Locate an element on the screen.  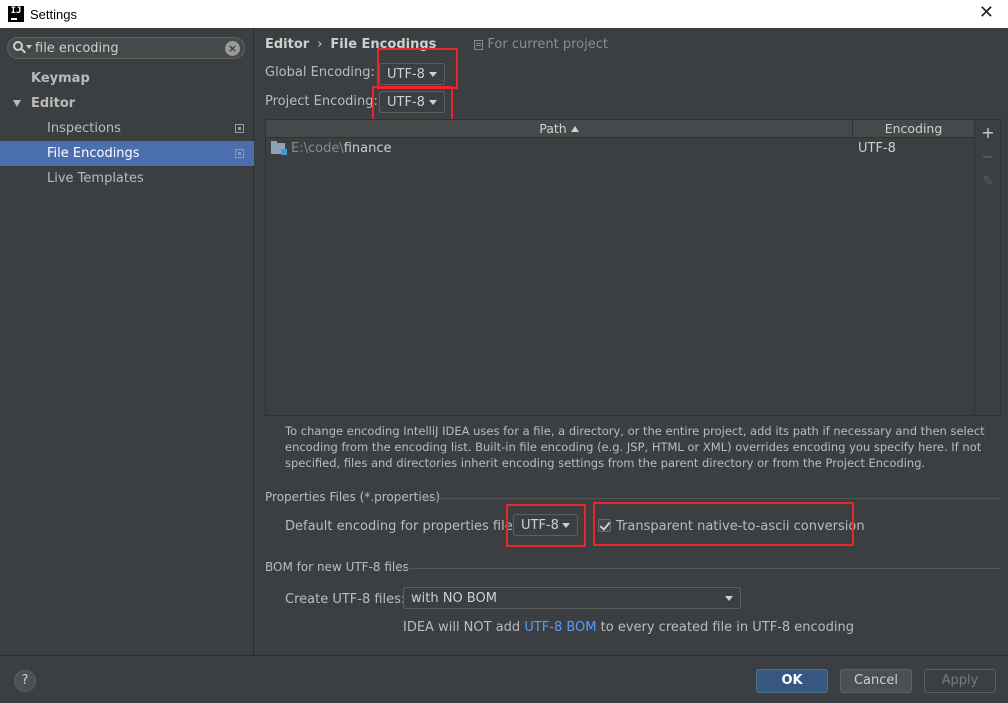
title-bar: IJ Settings ✕ is located at coordinates (504, 14).